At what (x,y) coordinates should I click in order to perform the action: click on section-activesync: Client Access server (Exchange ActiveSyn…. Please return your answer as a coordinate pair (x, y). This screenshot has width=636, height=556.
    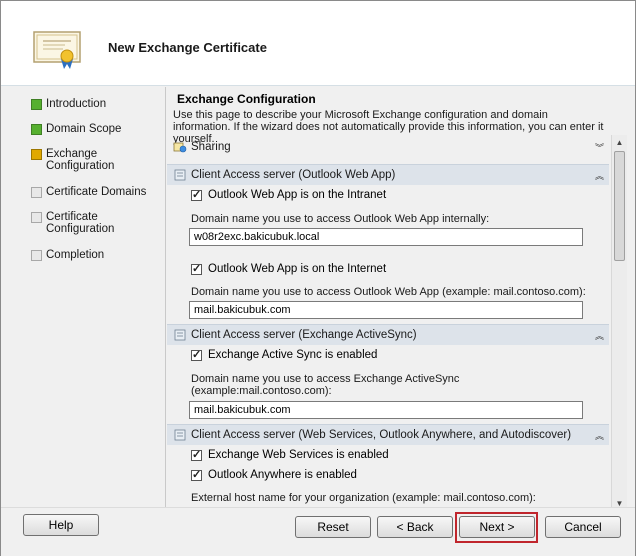
    Looking at the image, I should click on (388, 334).